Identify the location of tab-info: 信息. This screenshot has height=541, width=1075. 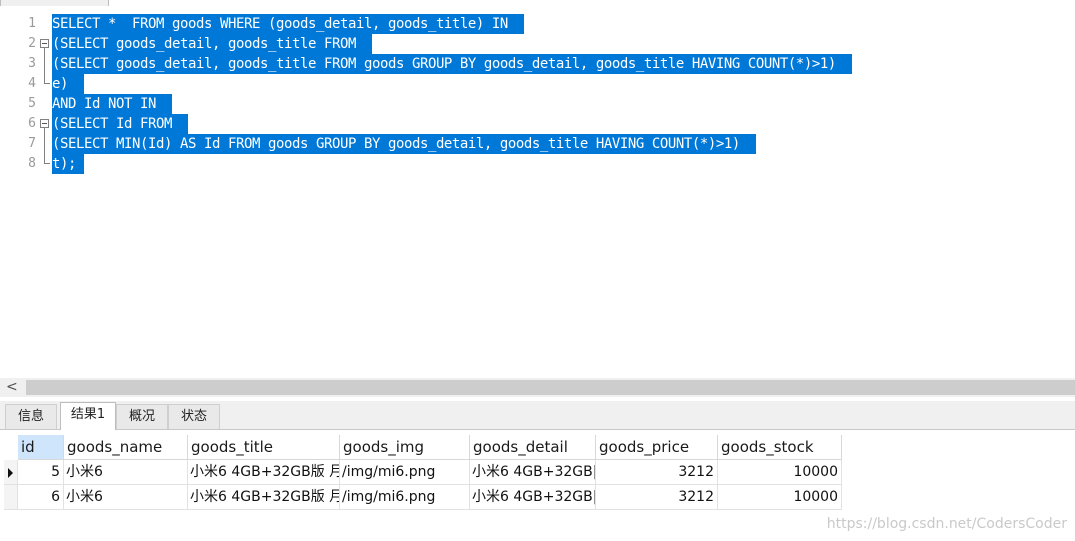
(31, 416).